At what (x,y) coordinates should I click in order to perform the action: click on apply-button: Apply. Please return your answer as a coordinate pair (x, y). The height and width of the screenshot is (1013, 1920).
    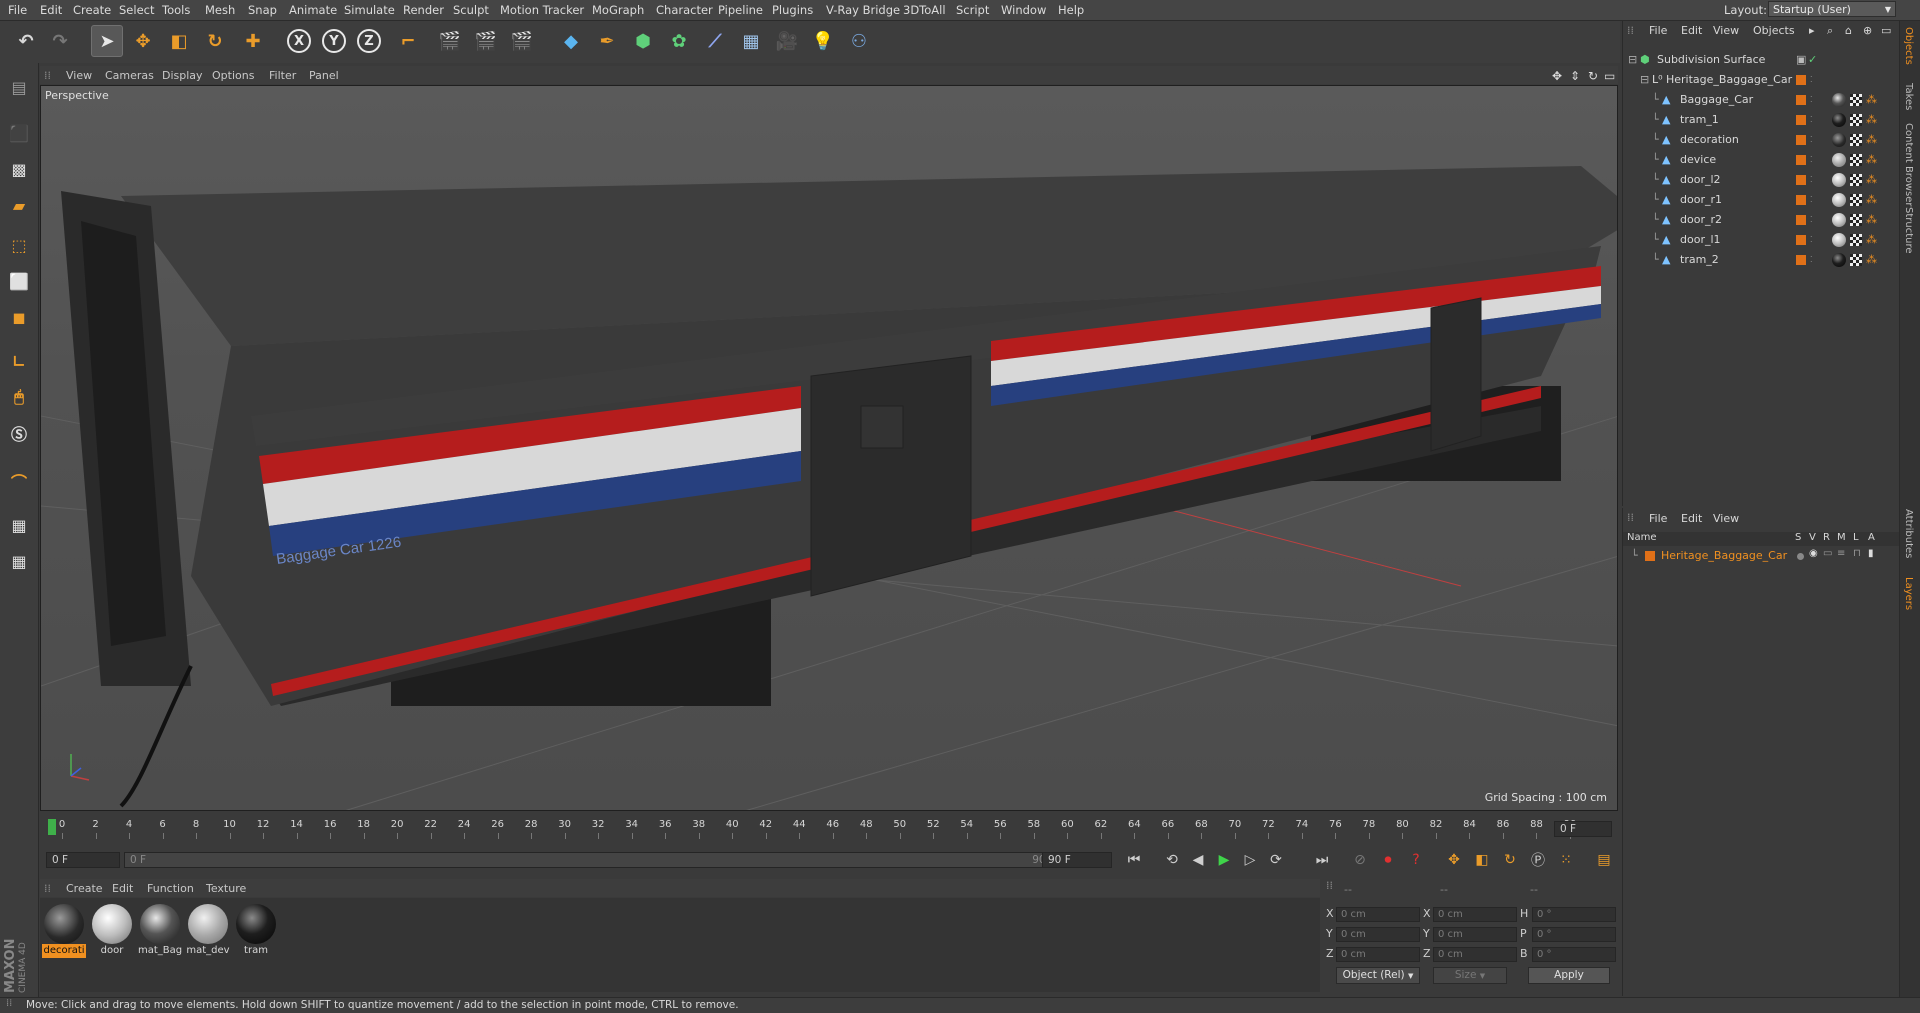
    Looking at the image, I should click on (1569, 975).